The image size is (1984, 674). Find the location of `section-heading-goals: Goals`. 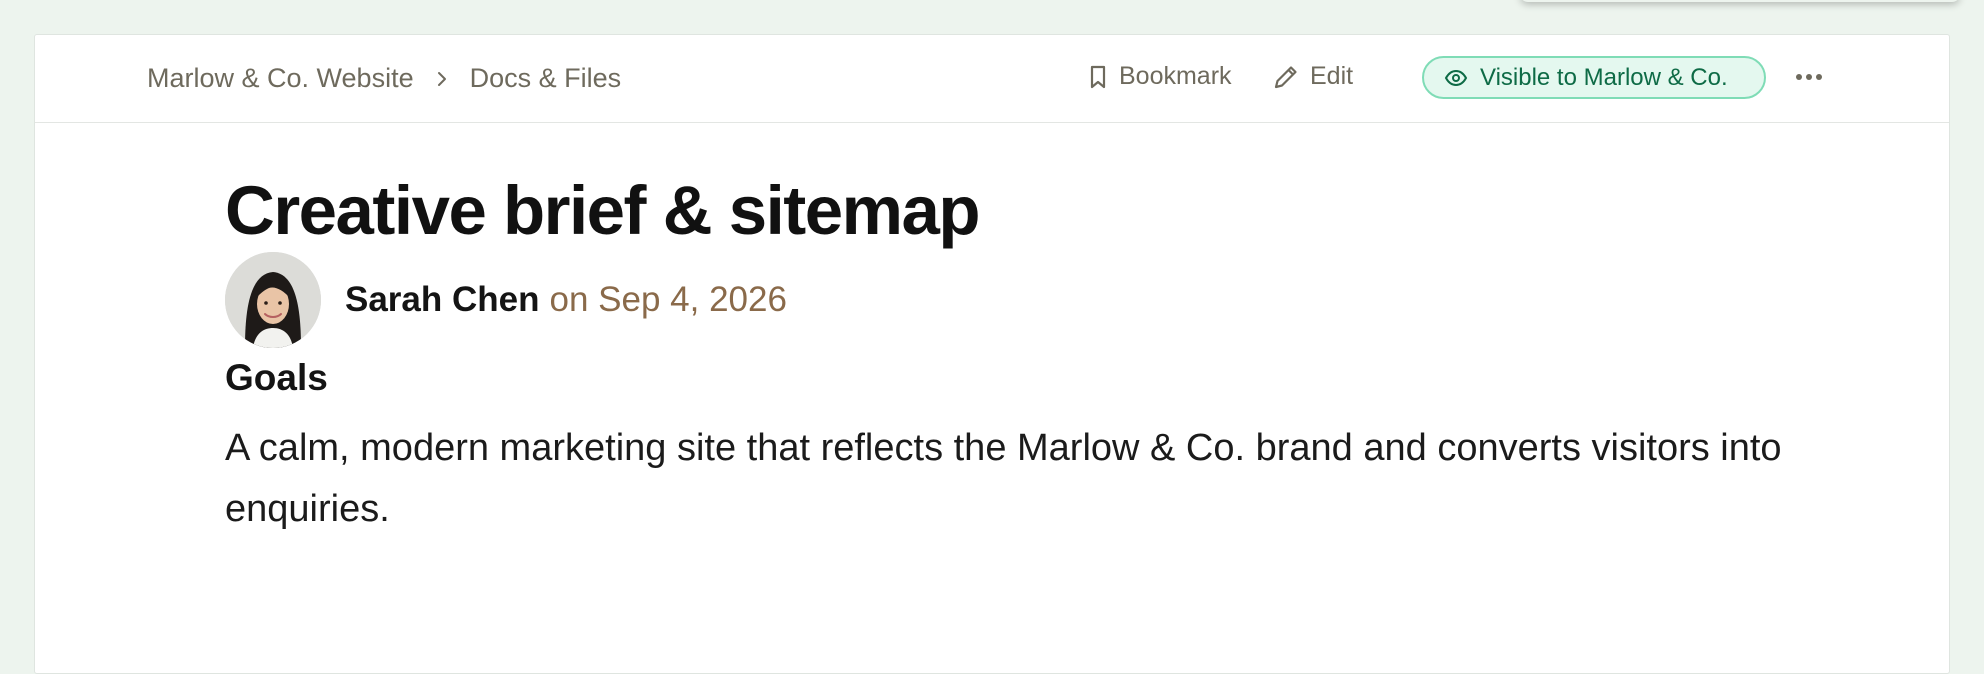

section-heading-goals: Goals is located at coordinates (276, 377).